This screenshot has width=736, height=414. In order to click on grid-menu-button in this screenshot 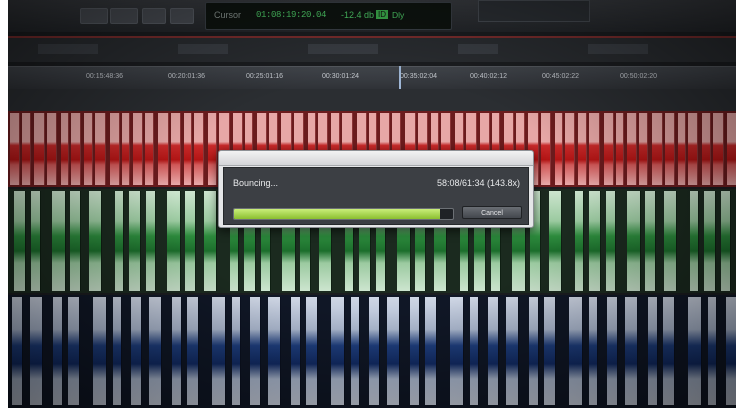, I will do `click(182, 16)`.